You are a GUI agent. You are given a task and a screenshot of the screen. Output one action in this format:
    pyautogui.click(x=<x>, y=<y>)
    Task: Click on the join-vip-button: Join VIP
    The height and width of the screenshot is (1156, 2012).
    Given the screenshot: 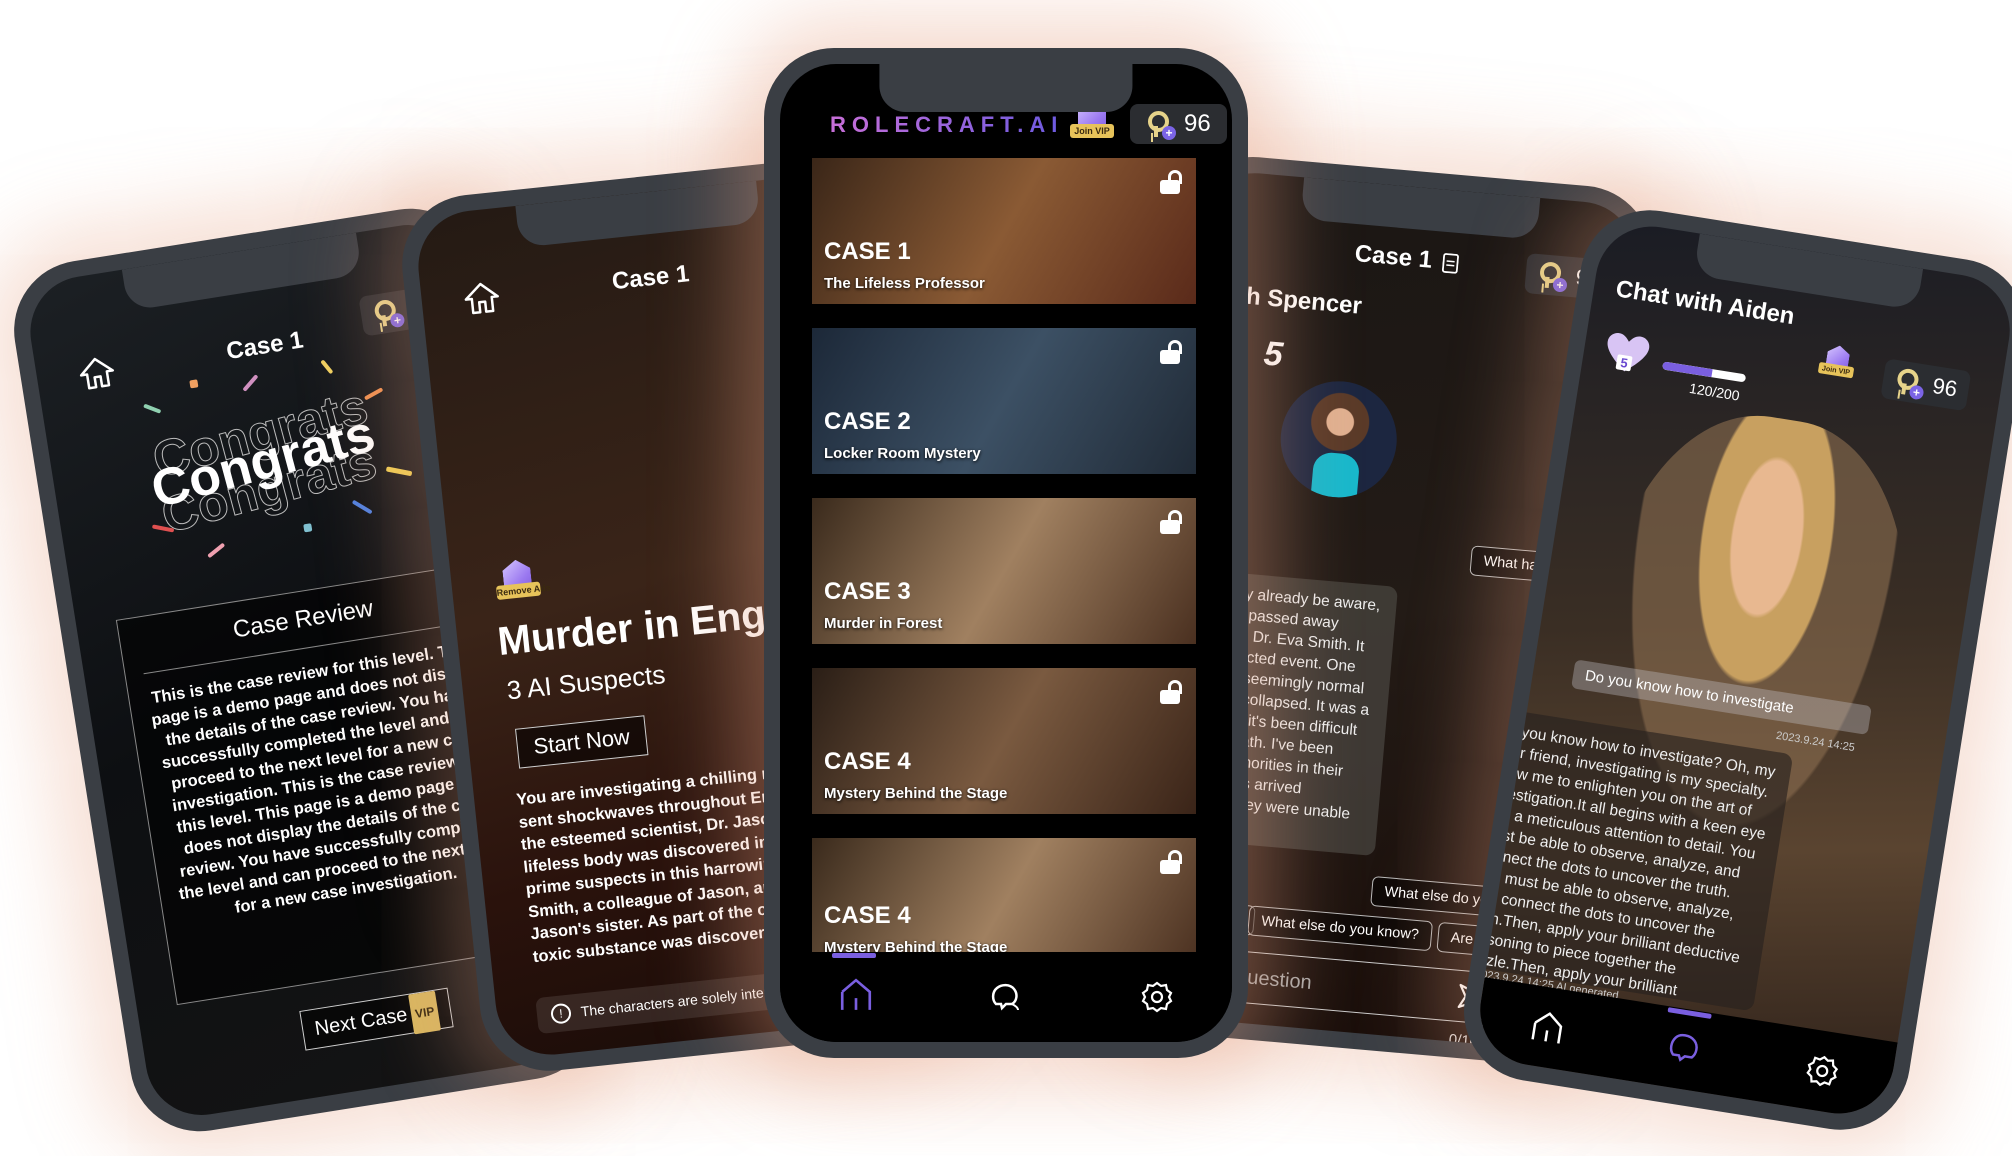 What is the action you would take?
    pyautogui.click(x=1837, y=366)
    